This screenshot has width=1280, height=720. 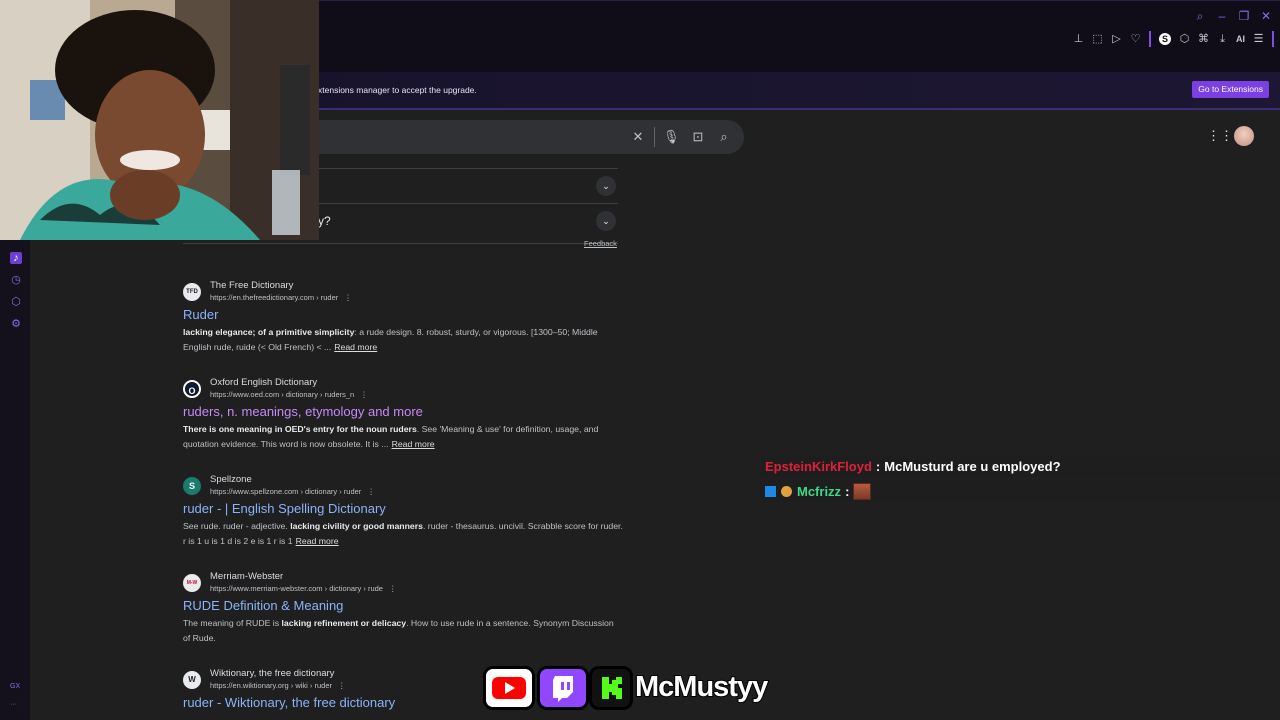 What do you see at coordinates (1150, 39) in the screenshot?
I see `toolbar-separator` at bounding box center [1150, 39].